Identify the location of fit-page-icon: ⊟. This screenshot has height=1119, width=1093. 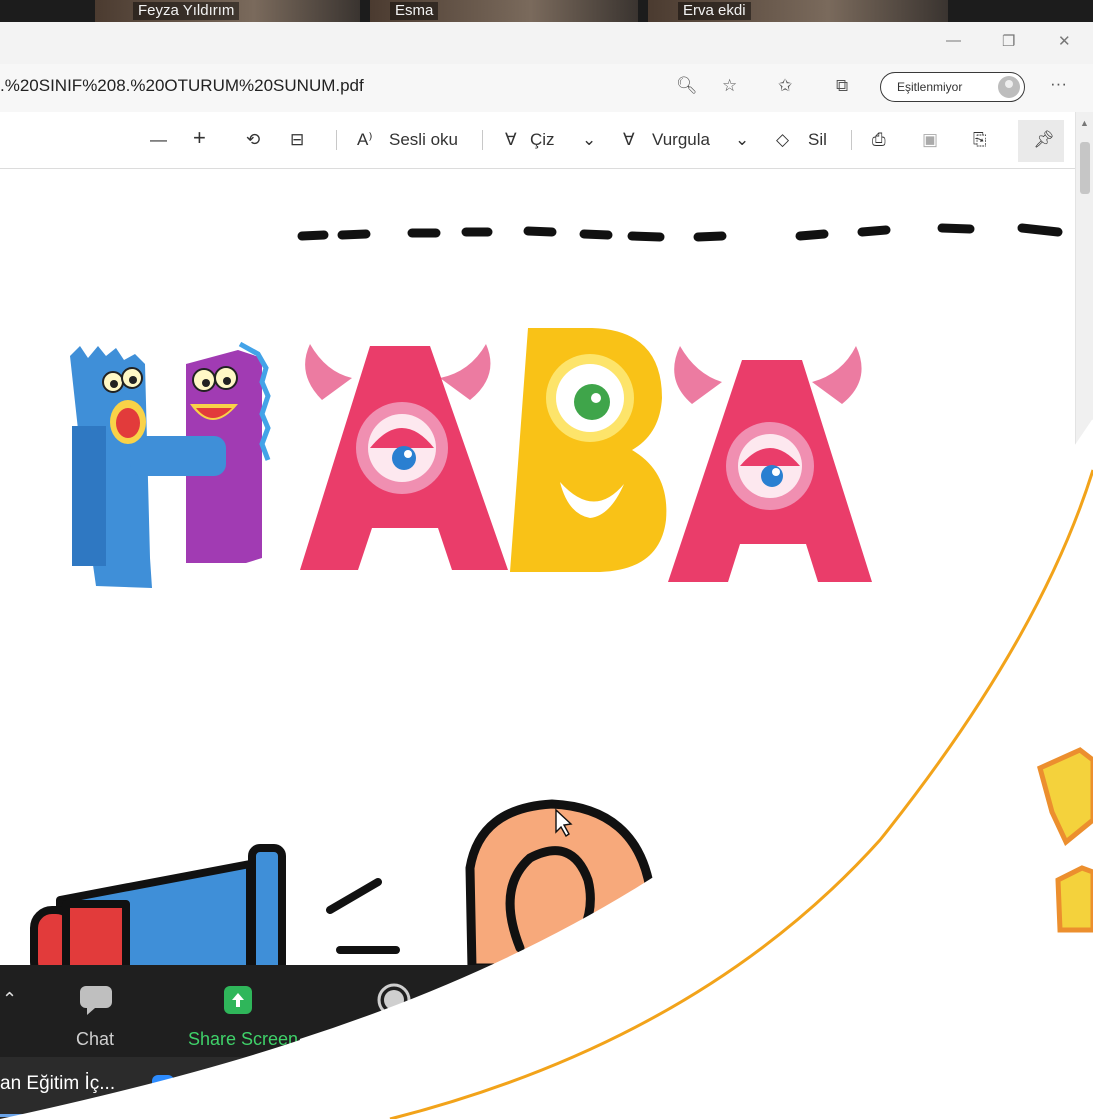
(297, 140).